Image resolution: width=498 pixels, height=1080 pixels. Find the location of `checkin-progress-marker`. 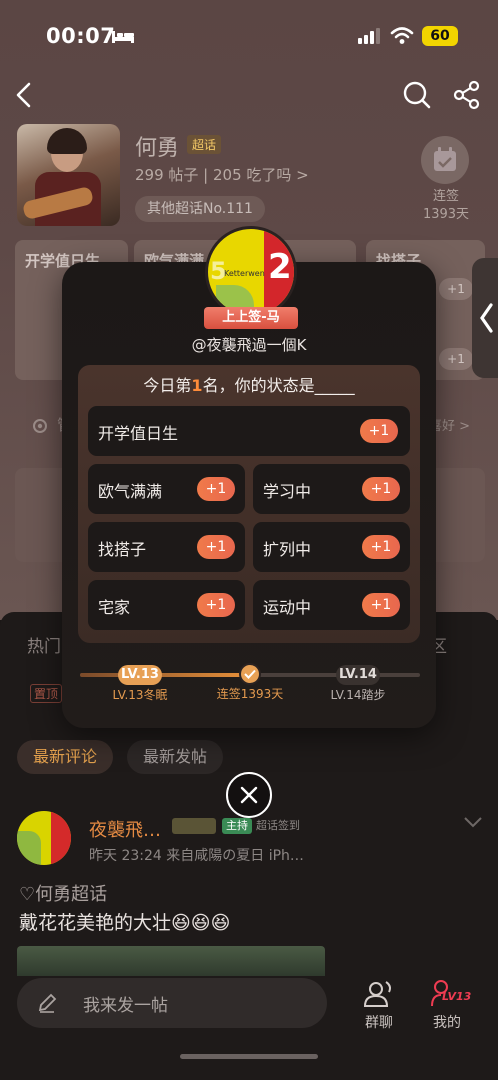

checkin-progress-marker is located at coordinates (250, 674).